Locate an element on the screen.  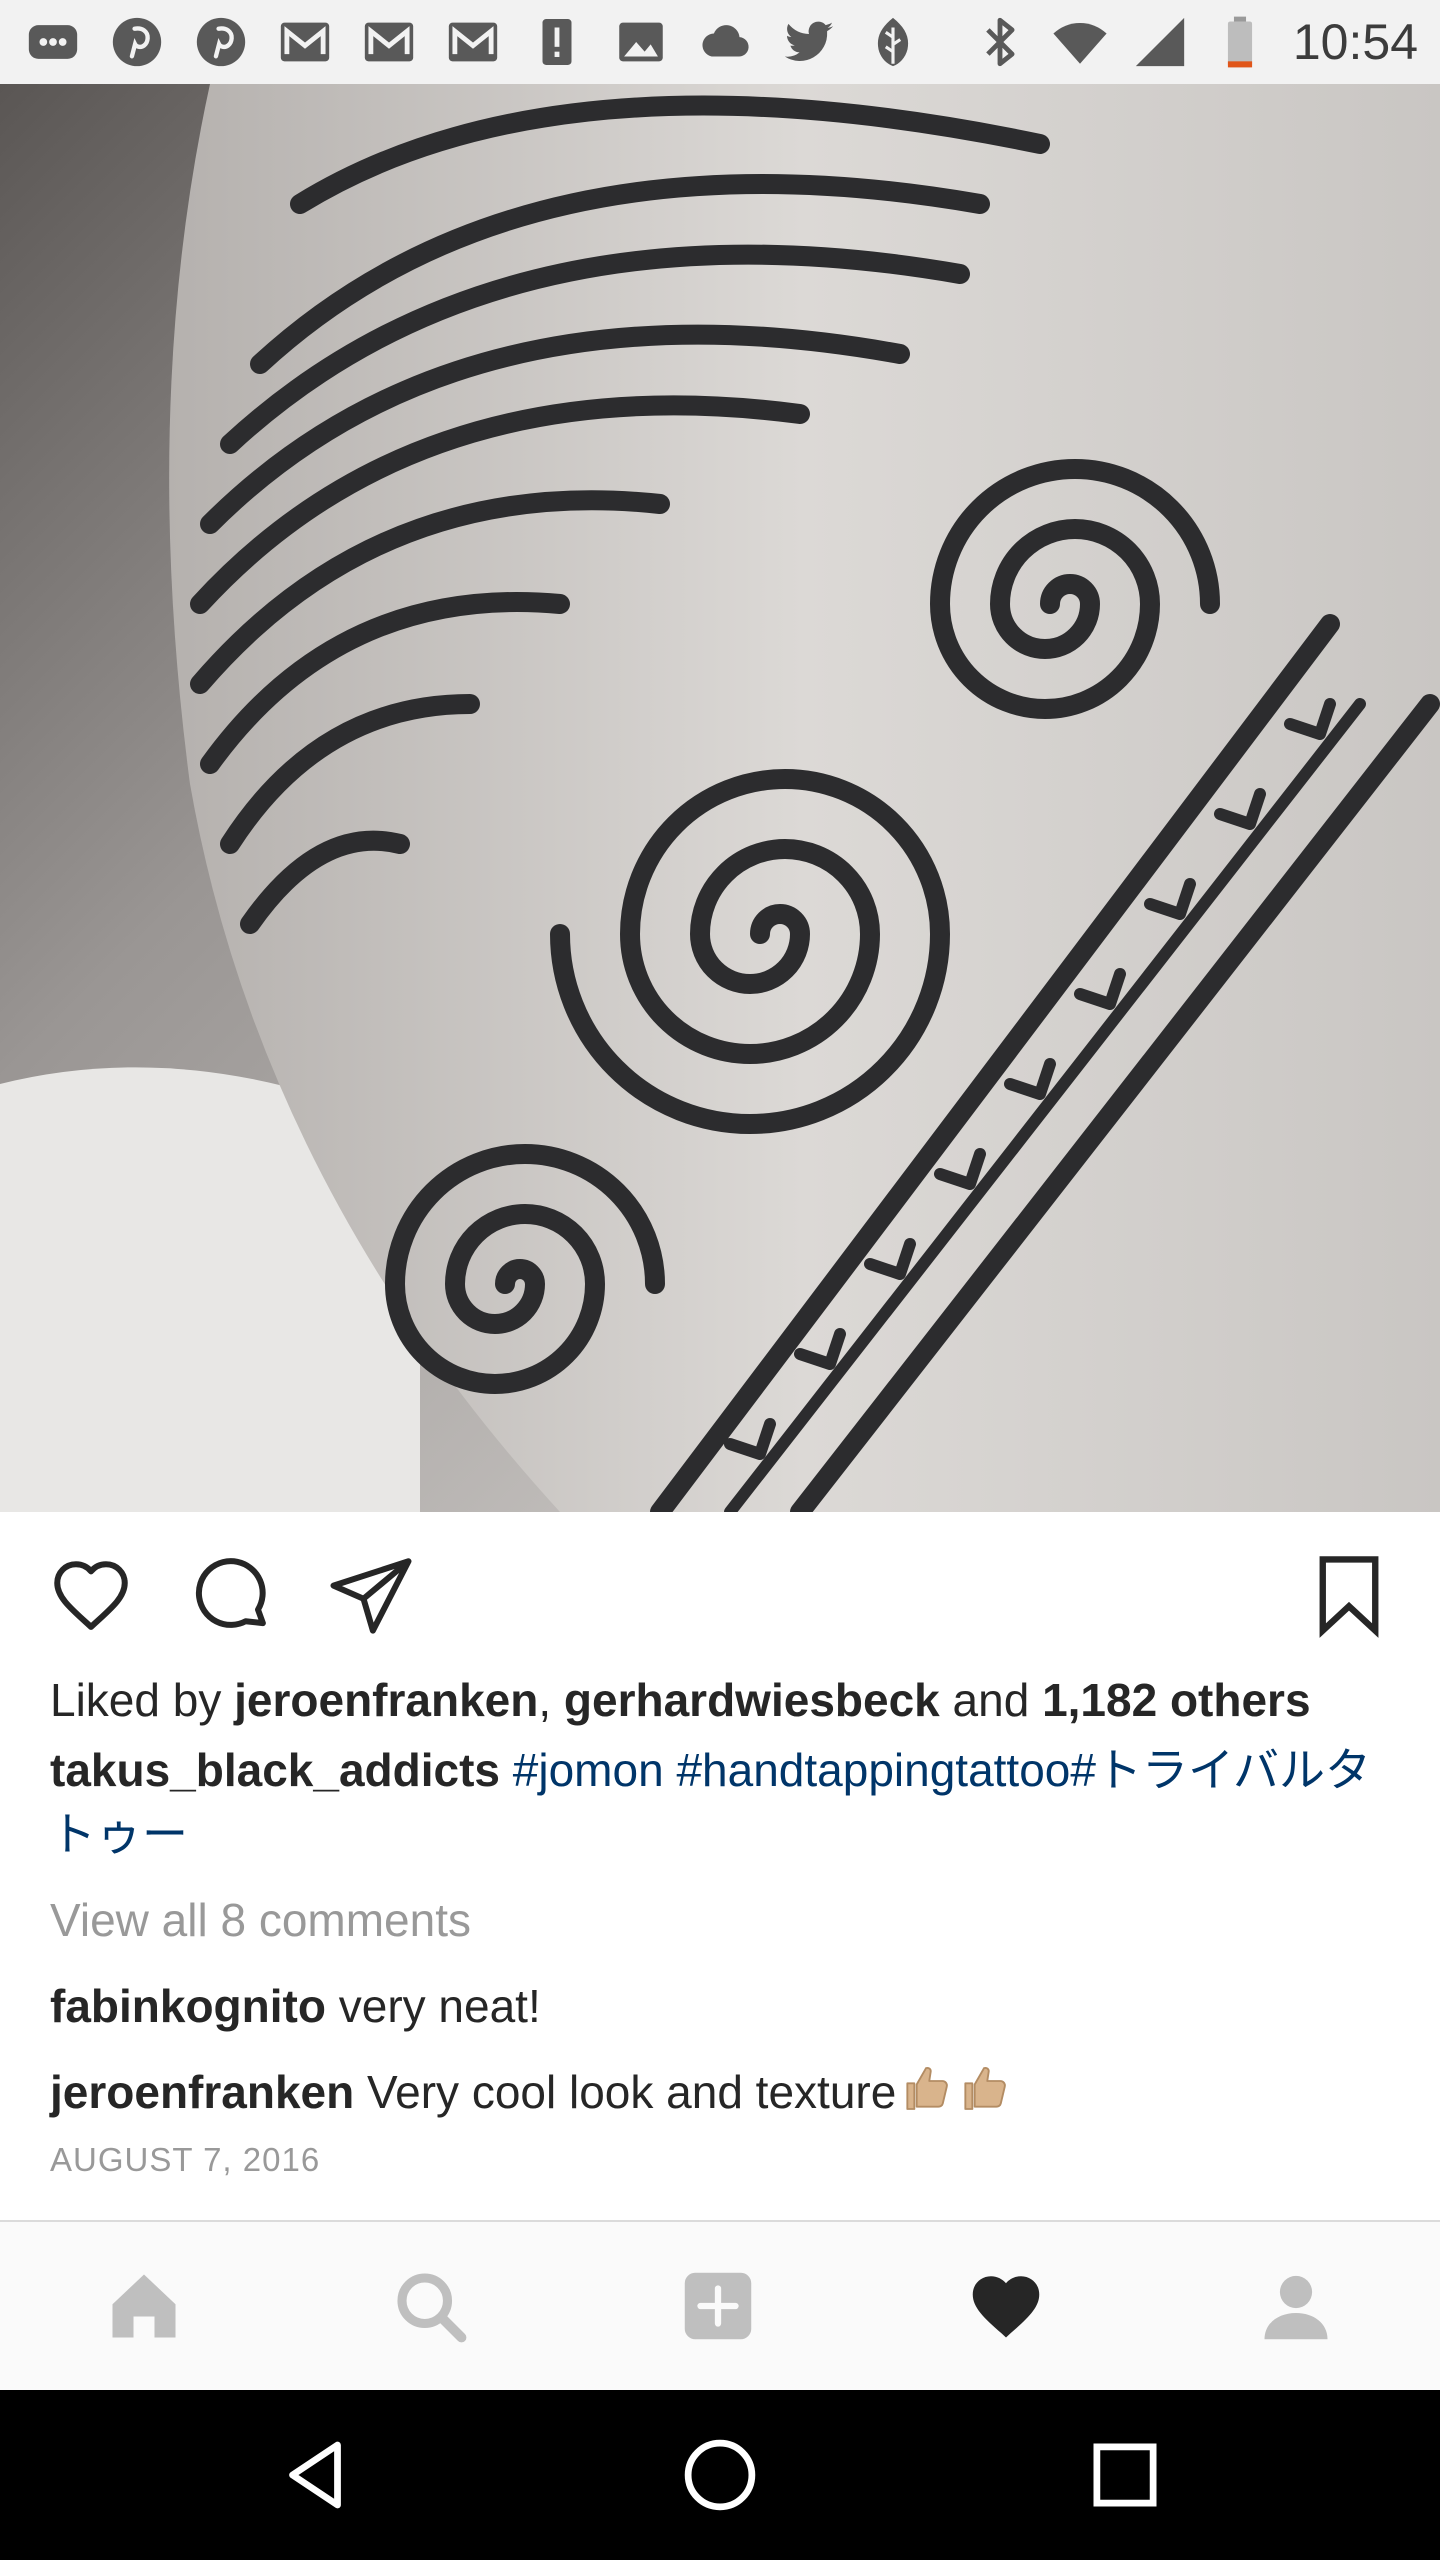
wifi-icon is located at coordinates (1080, 42).